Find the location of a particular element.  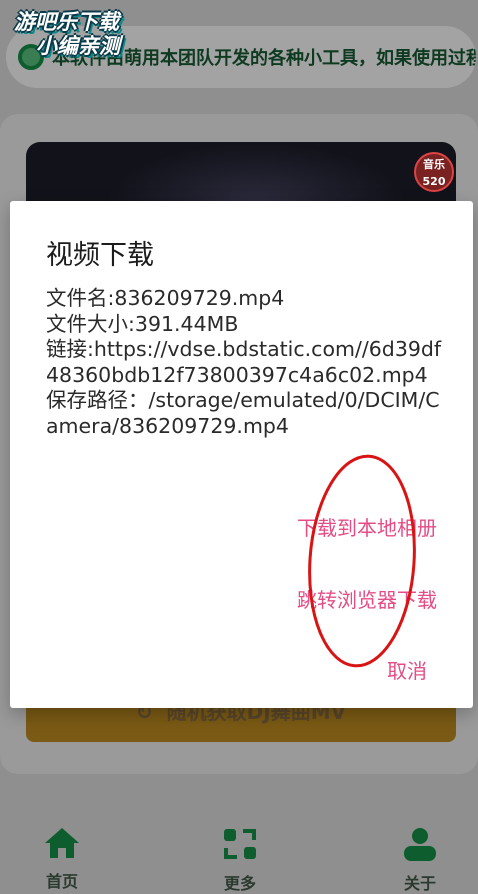

browser-download-button: 跳转浏览器下载 is located at coordinates (367, 598).